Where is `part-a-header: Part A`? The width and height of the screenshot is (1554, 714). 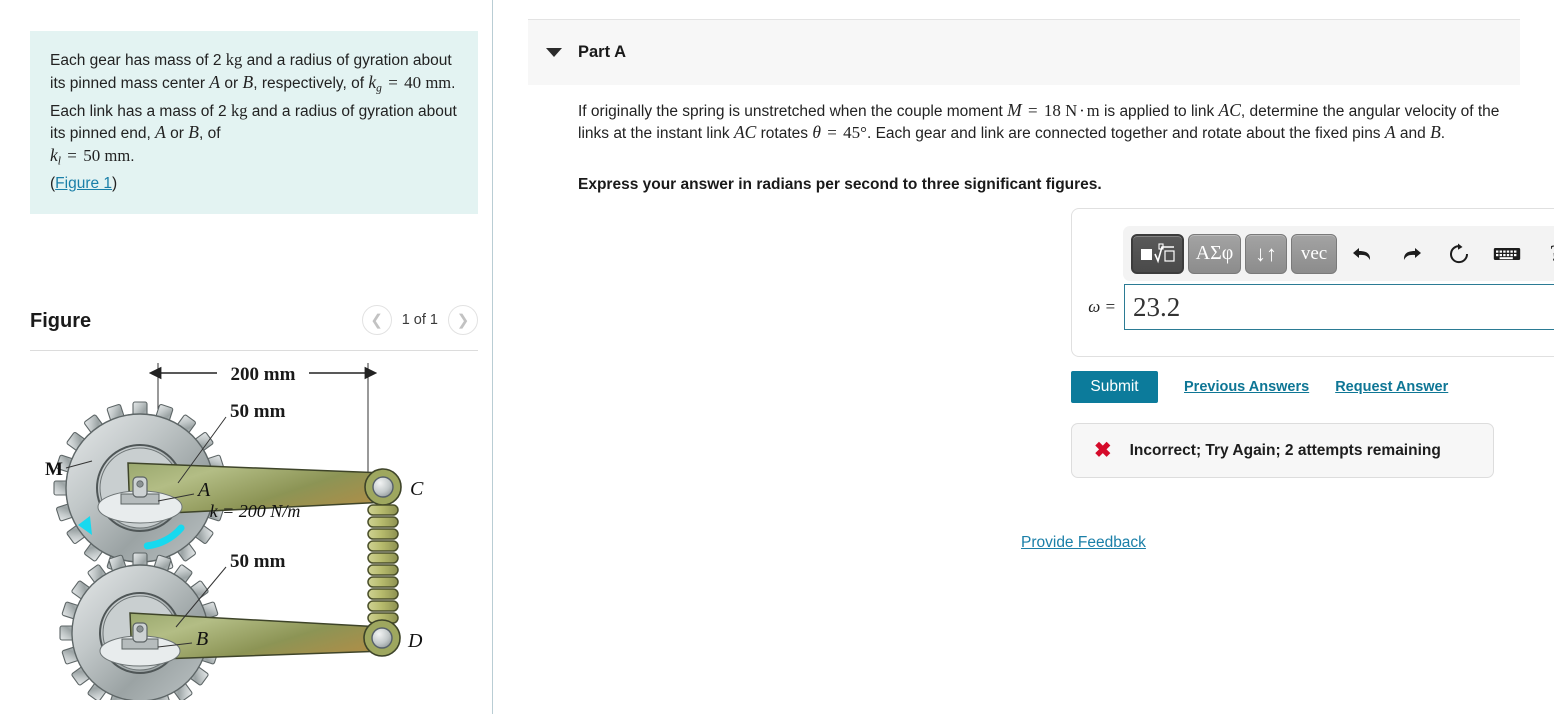 part-a-header: Part A is located at coordinates (1024, 52).